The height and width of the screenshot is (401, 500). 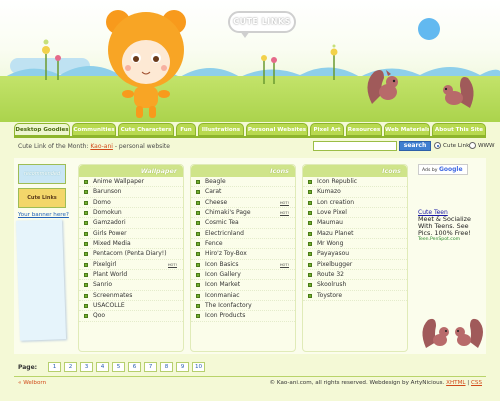 What do you see at coordinates (355, 244) in the screenshot?
I see `list-item: Mr Wong` at bounding box center [355, 244].